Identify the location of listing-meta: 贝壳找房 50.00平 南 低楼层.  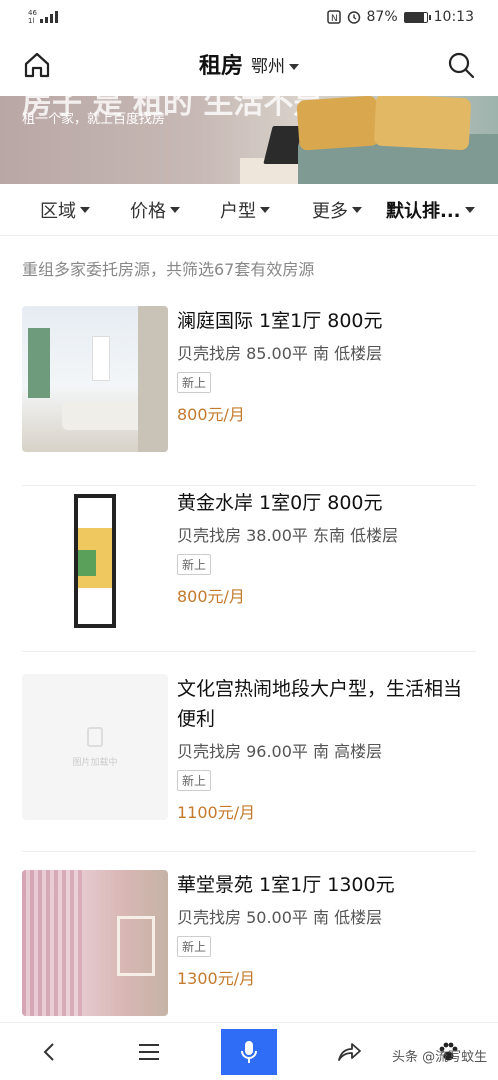
(280, 917).